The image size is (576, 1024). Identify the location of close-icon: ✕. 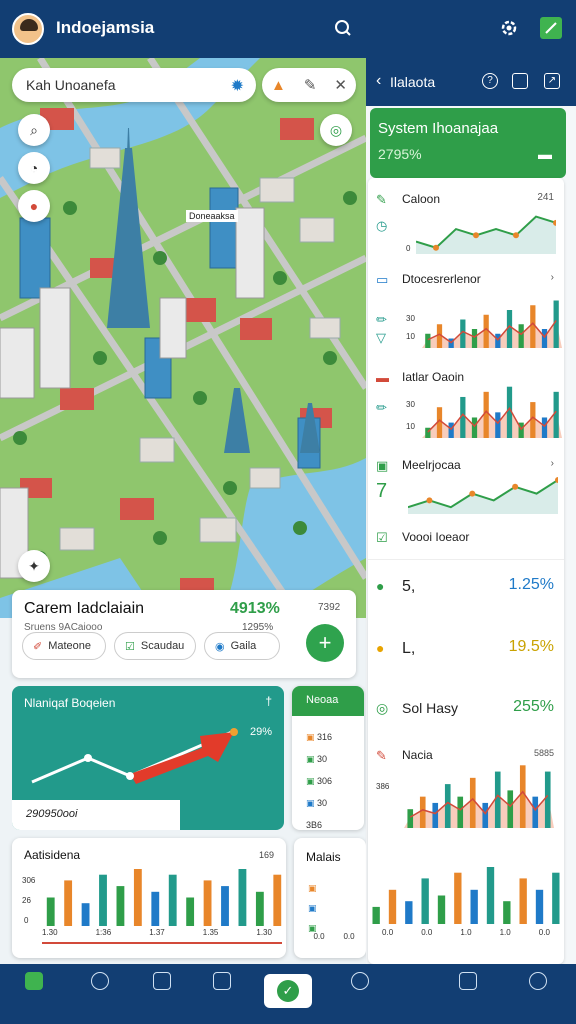
(340, 85).